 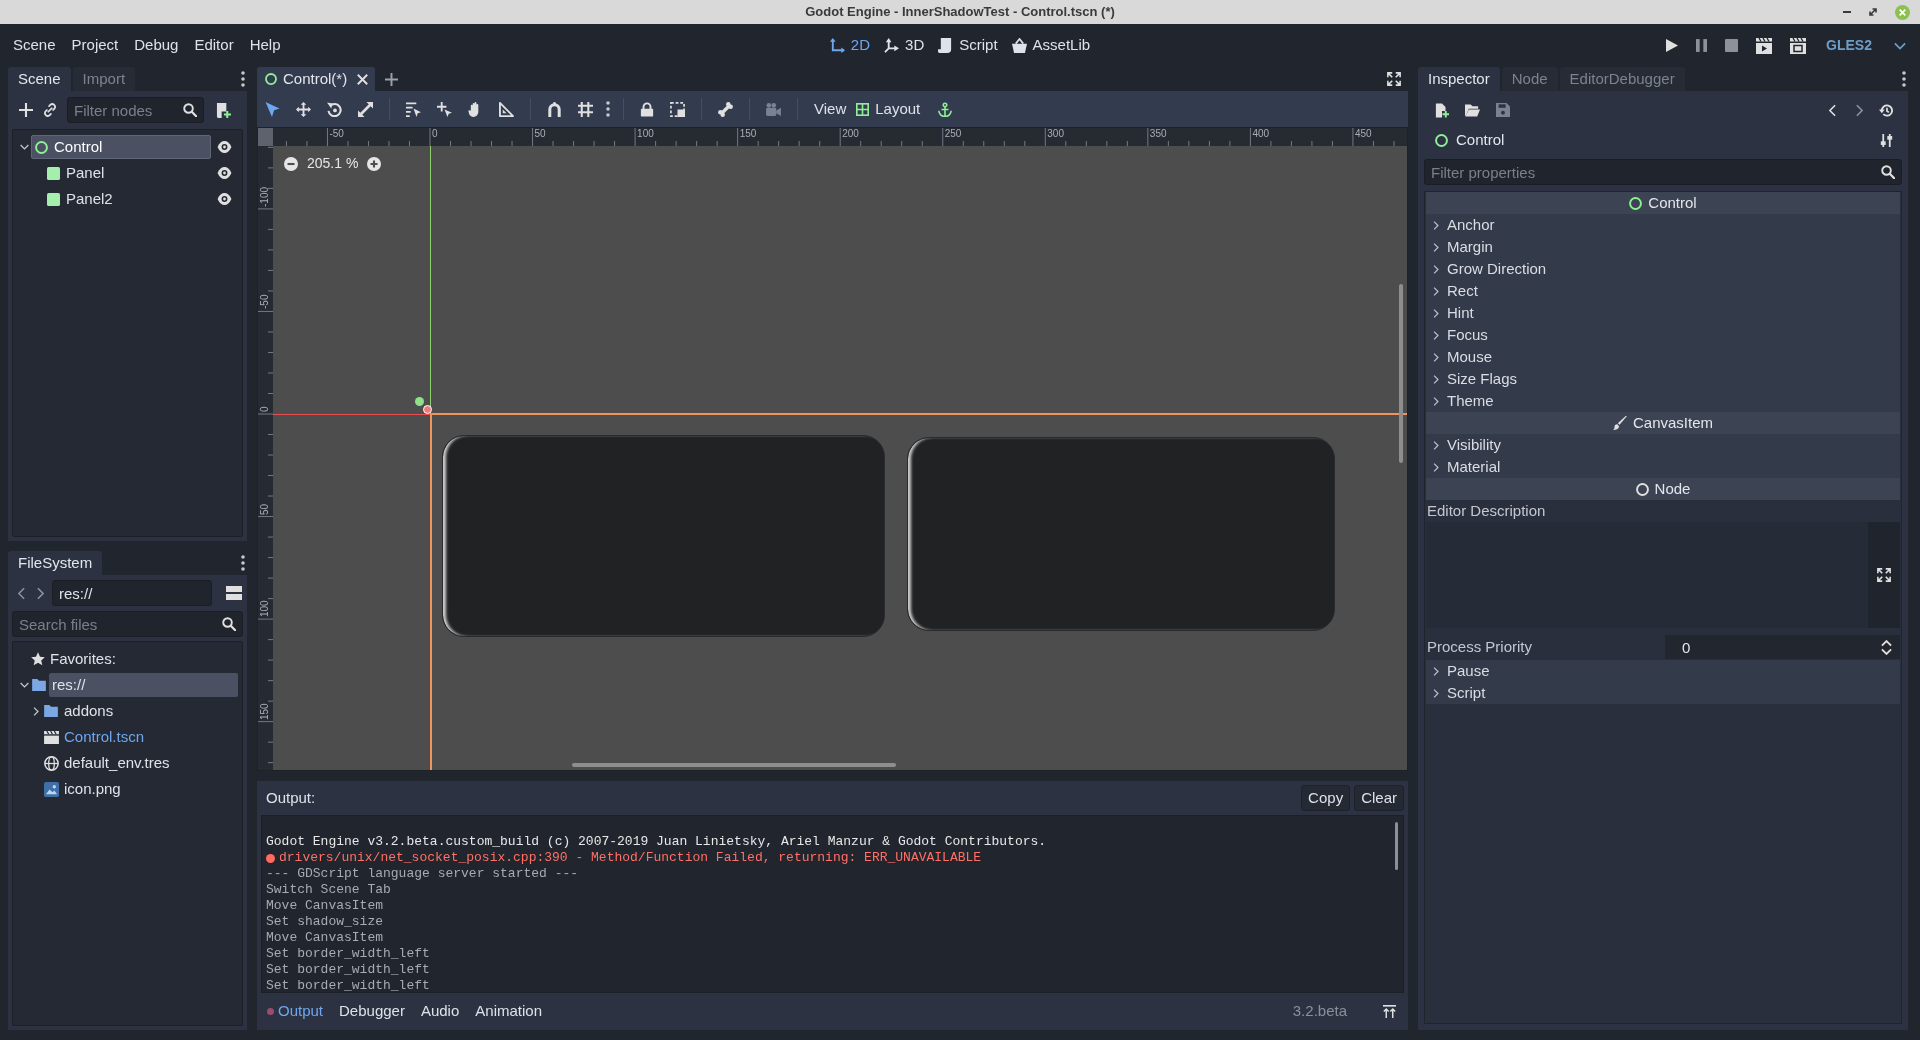 What do you see at coordinates (334, 109) in the screenshot?
I see `rotate-icon` at bounding box center [334, 109].